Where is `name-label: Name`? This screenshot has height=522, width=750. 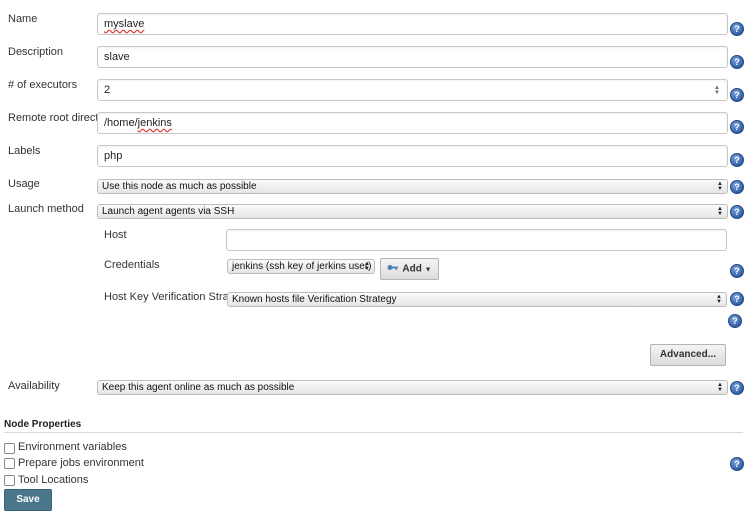 name-label: Name is located at coordinates (23, 19).